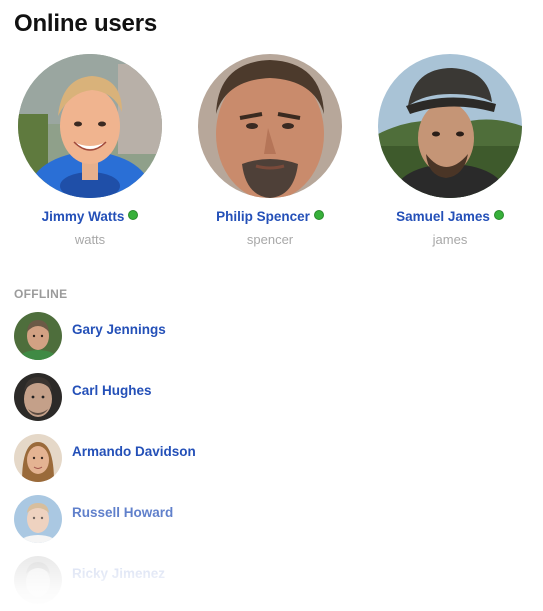  What do you see at coordinates (118, 573) in the screenshot?
I see `user-name-link: Ricky Jimenez` at bounding box center [118, 573].